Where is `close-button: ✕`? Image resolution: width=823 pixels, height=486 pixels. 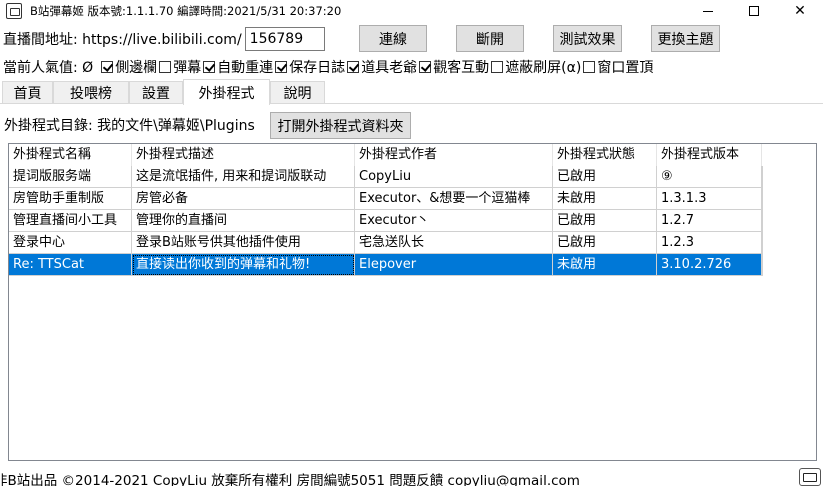
close-button: ✕ is located at coordinates (800, 11).